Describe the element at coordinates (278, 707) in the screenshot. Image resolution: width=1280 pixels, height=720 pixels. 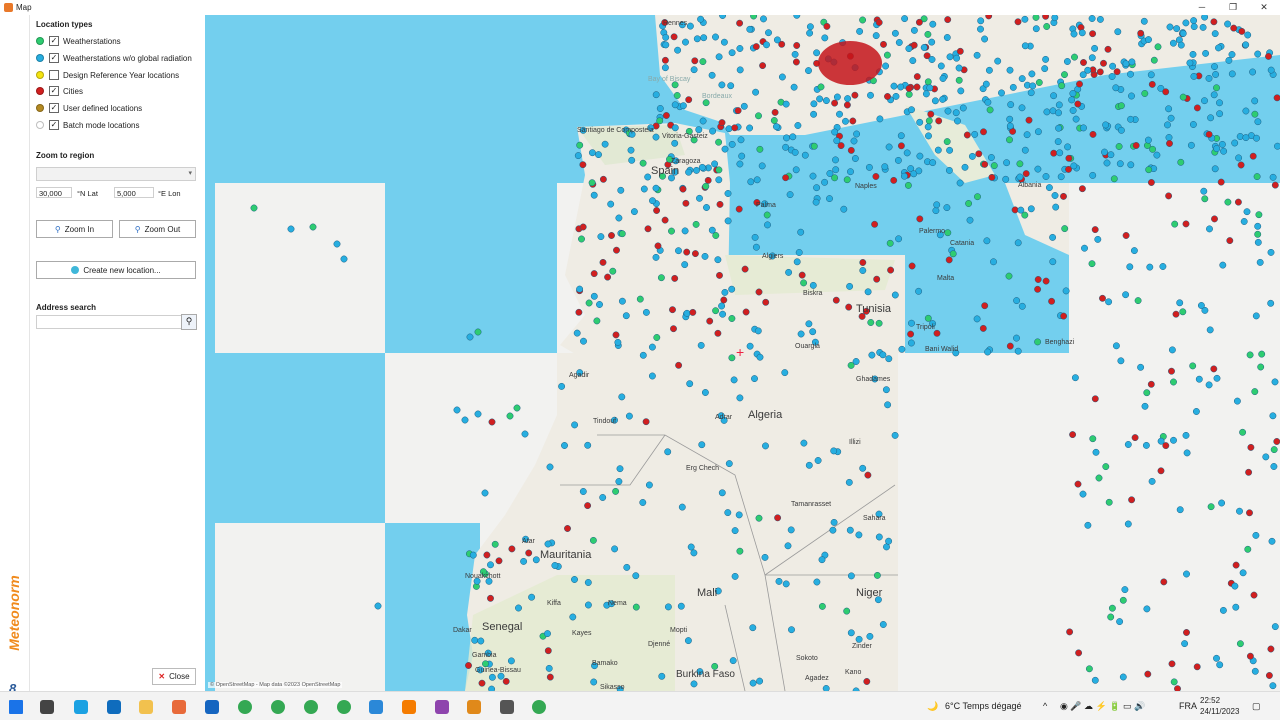
I see `chrome-icon` at that location.